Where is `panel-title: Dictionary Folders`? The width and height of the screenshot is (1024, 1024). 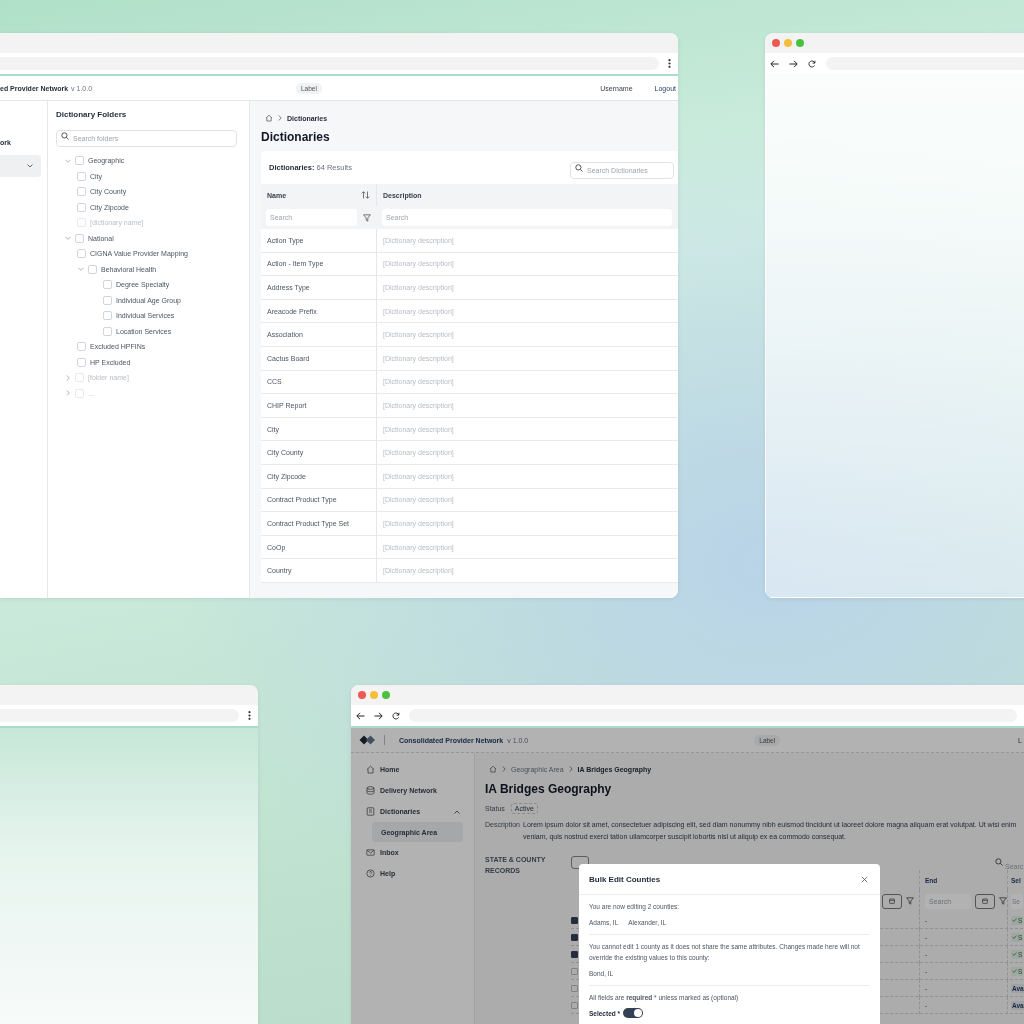
panel-title: Dictionary Folders is located at coordinates (92, 114).